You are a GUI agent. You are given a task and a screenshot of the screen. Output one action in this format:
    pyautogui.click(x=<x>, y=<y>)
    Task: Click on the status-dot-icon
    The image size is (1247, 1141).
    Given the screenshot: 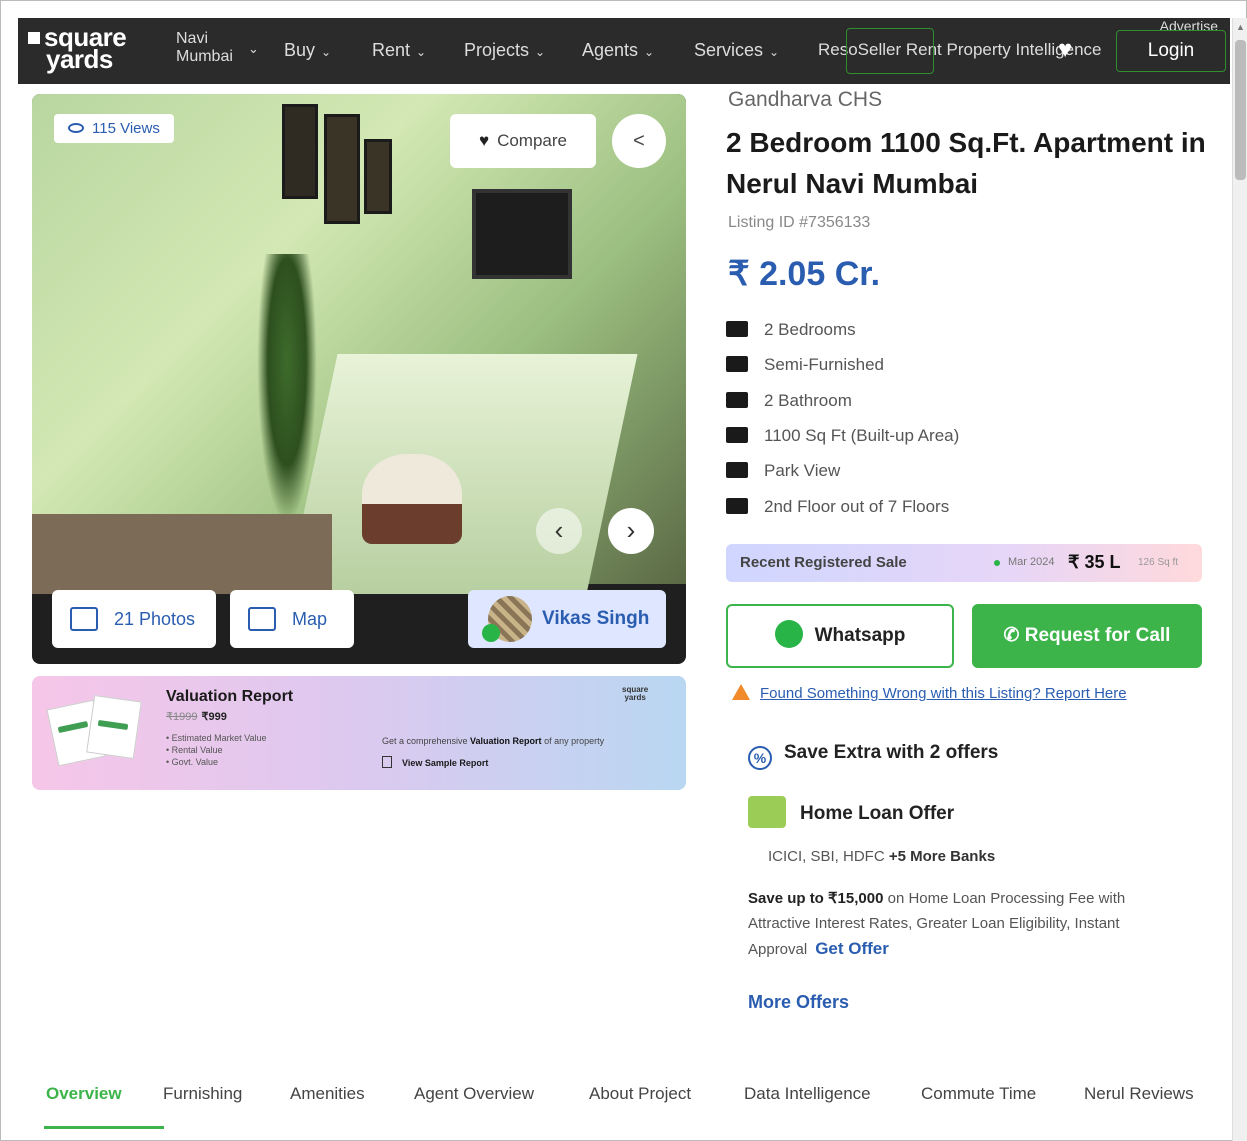 What is the action you would take?
    pyautogui.click(x=997, y=563)
    